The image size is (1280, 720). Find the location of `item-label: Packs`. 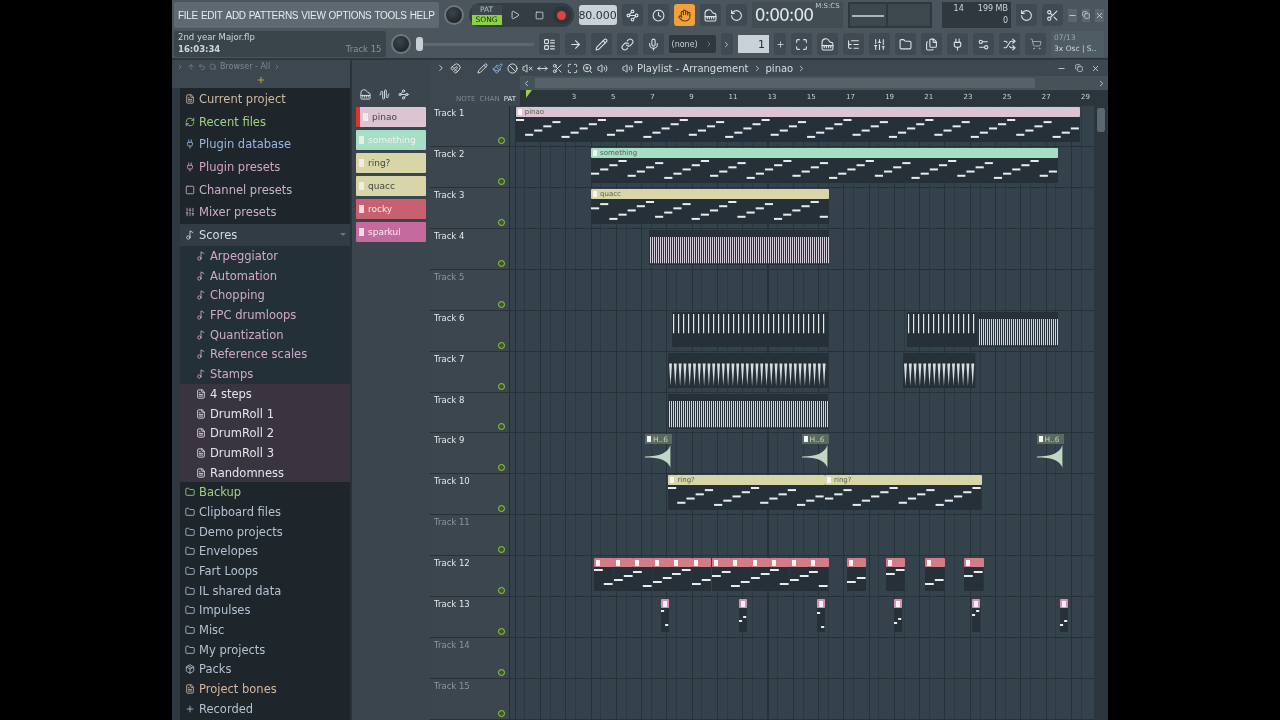

item-label: Packs is located at coordinates (215, 669).